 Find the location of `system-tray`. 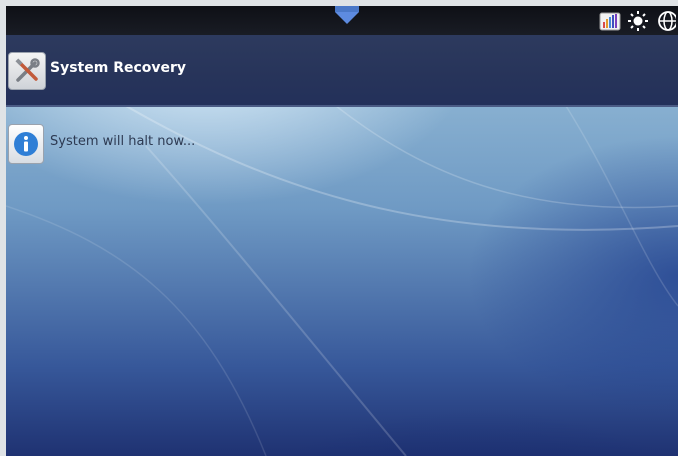

system-tray is located at coordinates (638, 21).